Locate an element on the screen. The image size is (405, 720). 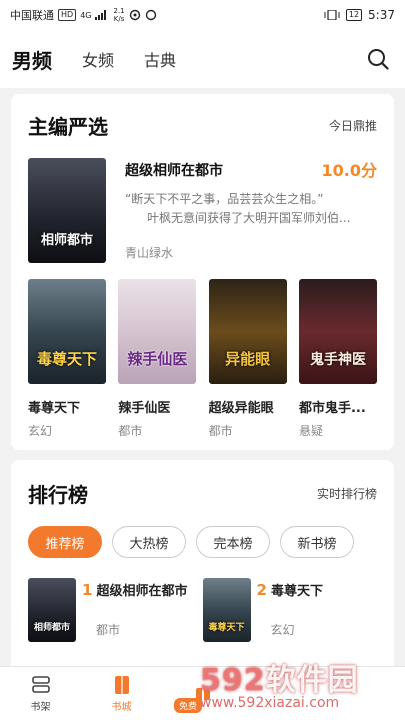
circle-icon is located at coordinates (150, 15).